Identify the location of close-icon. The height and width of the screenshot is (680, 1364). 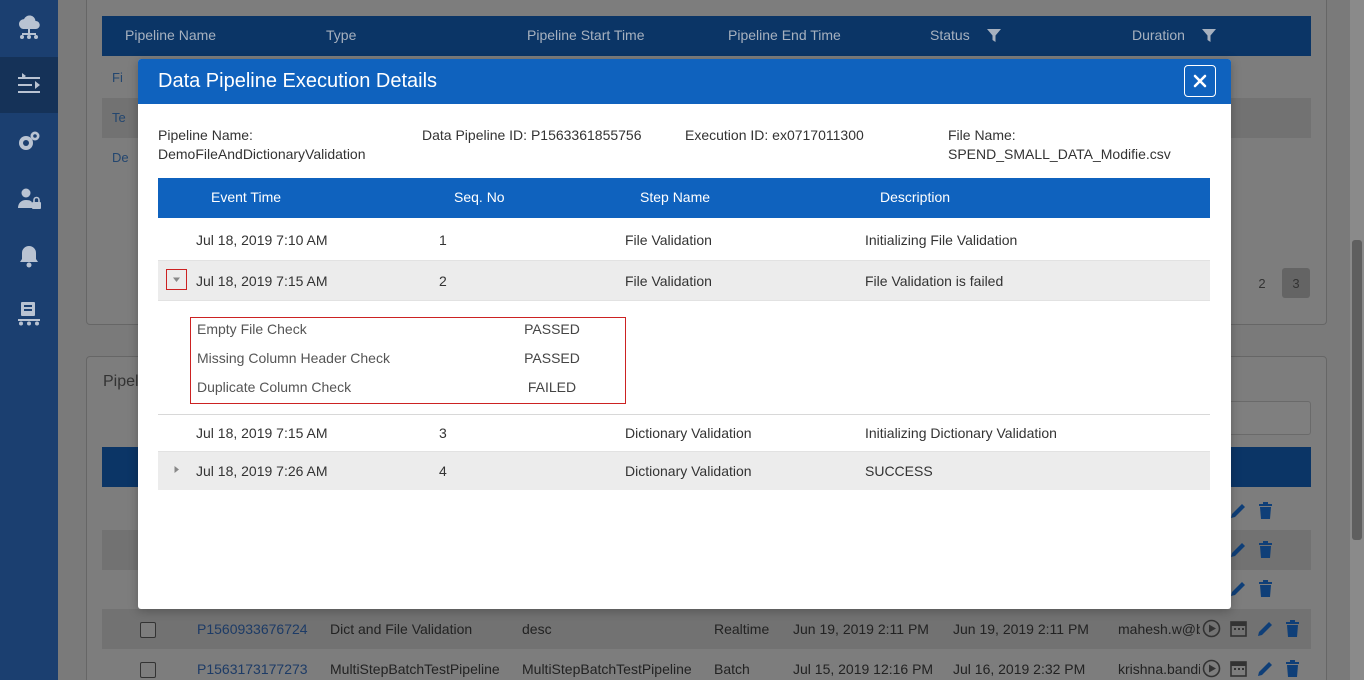
(1200, 81).